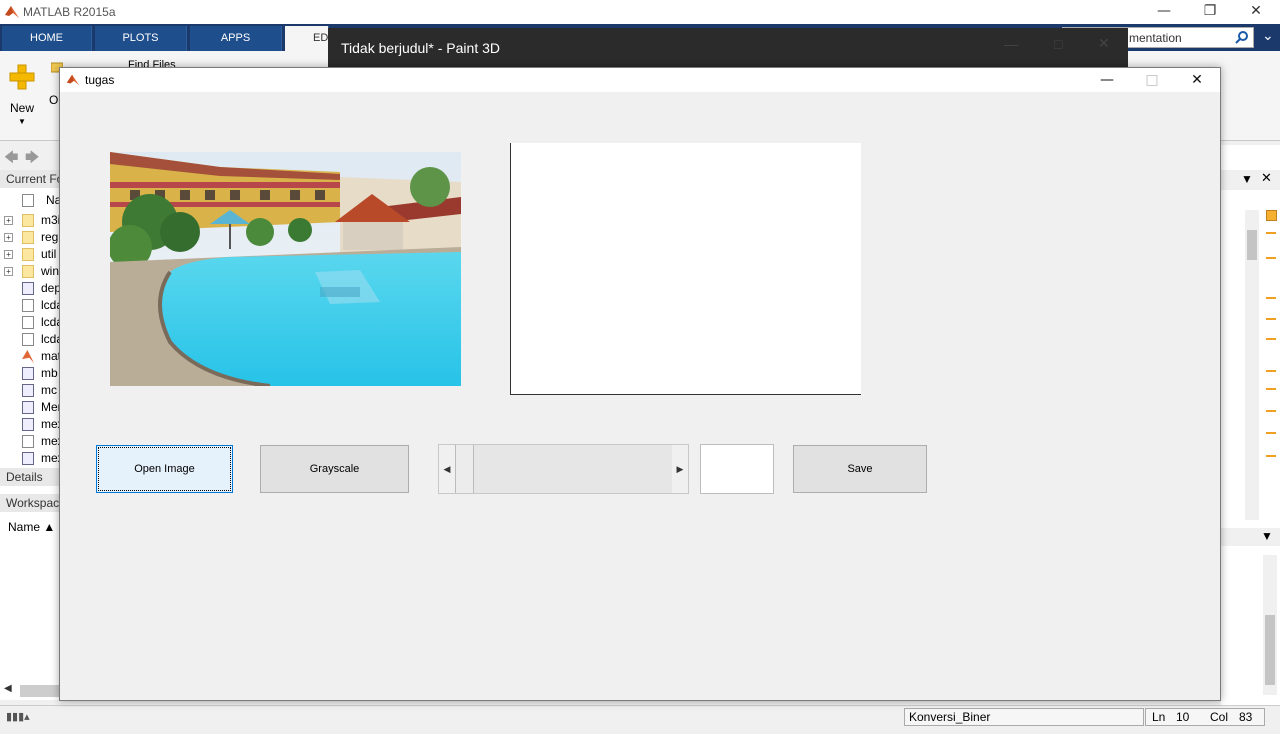  Describe the element at coordinates (141, 38) in the screenshot. I see `tab-plots: PLOTS` at that location.